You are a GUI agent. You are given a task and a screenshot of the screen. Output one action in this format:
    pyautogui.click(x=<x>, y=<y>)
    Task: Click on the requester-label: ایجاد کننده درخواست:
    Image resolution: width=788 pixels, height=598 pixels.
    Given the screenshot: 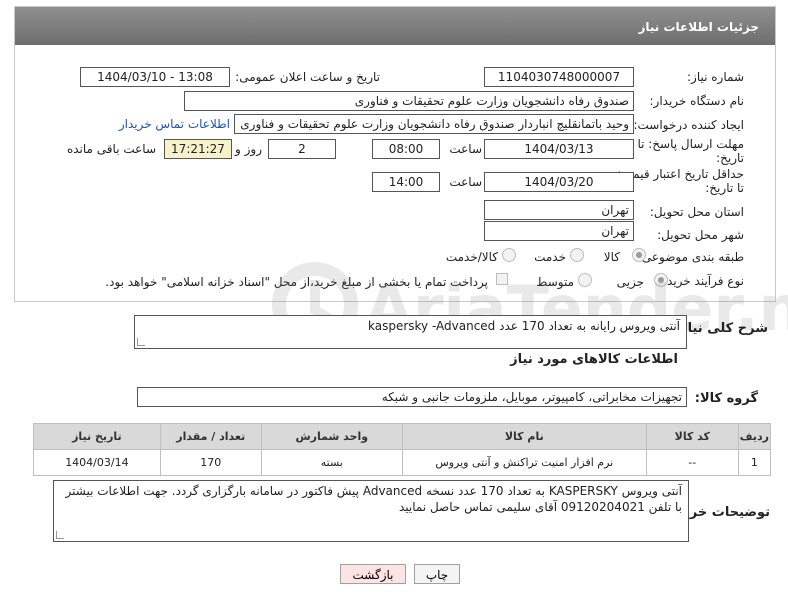 What is the action you would take?
    pyautogui.click(x=688, y=125)
    